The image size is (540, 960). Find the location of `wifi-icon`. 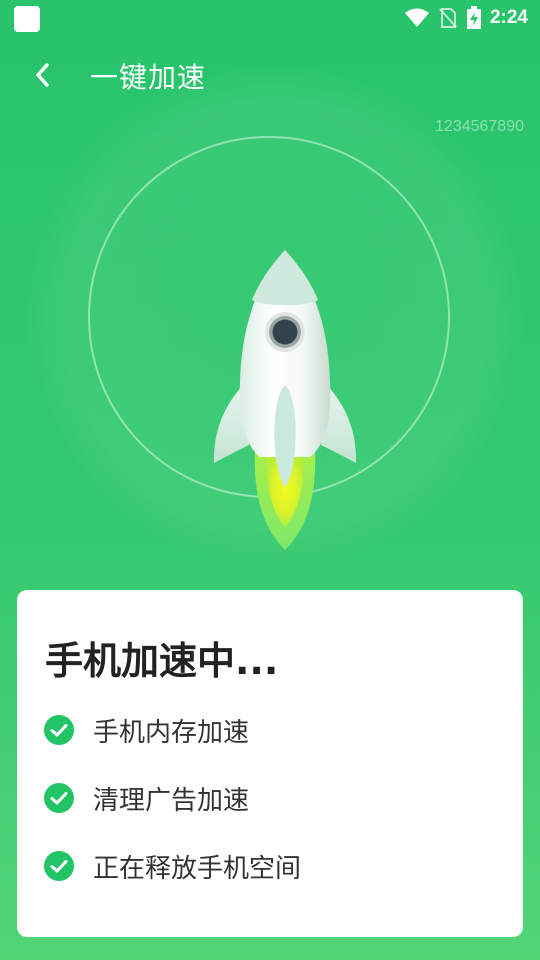

wifi-icon is located at coordinates (416, 17).